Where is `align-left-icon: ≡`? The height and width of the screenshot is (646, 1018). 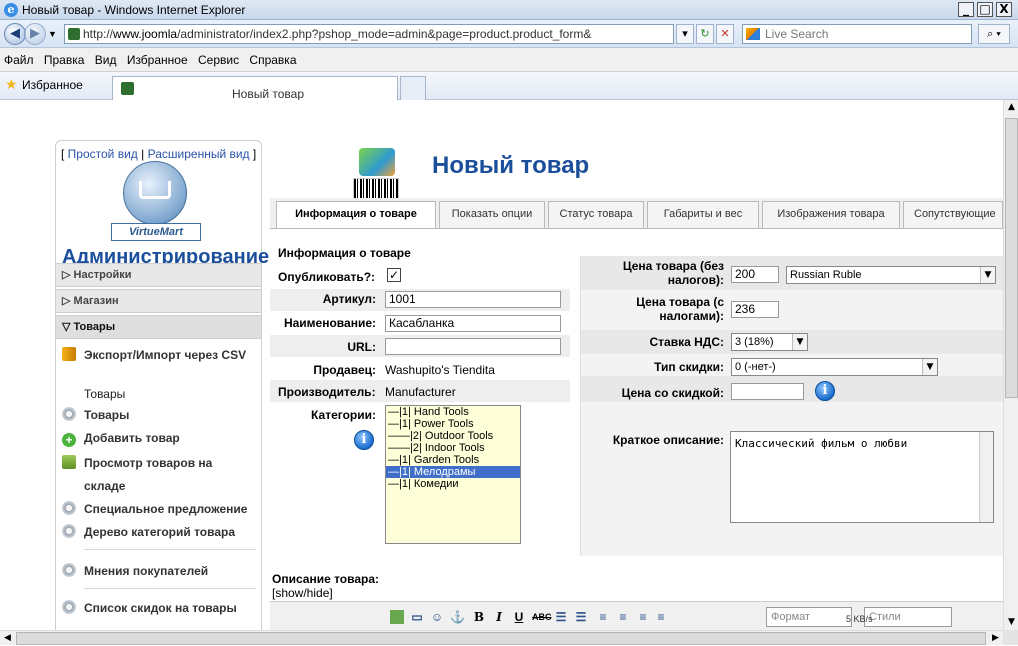 align-left-icon: ≡ is located at coordinates (603, 617).